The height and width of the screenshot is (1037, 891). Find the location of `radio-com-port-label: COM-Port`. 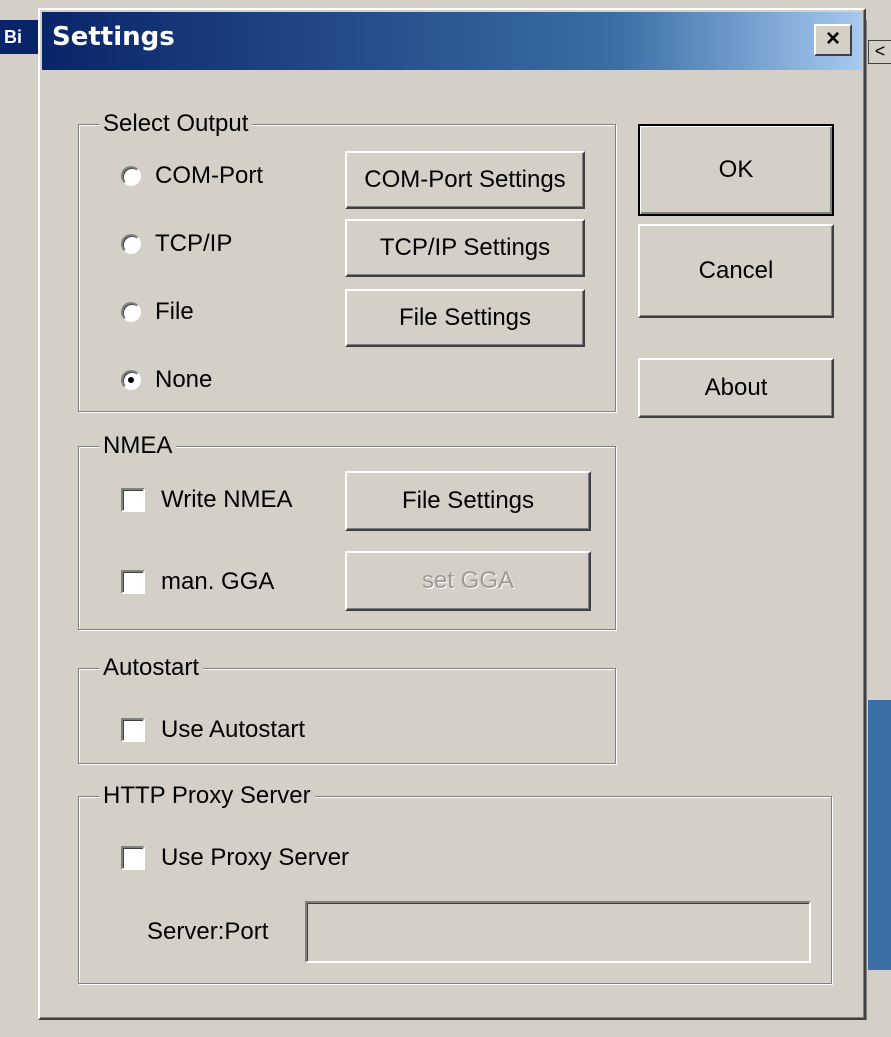

radio-com-port-label: COM-Port is located at coordinates (209, 175).